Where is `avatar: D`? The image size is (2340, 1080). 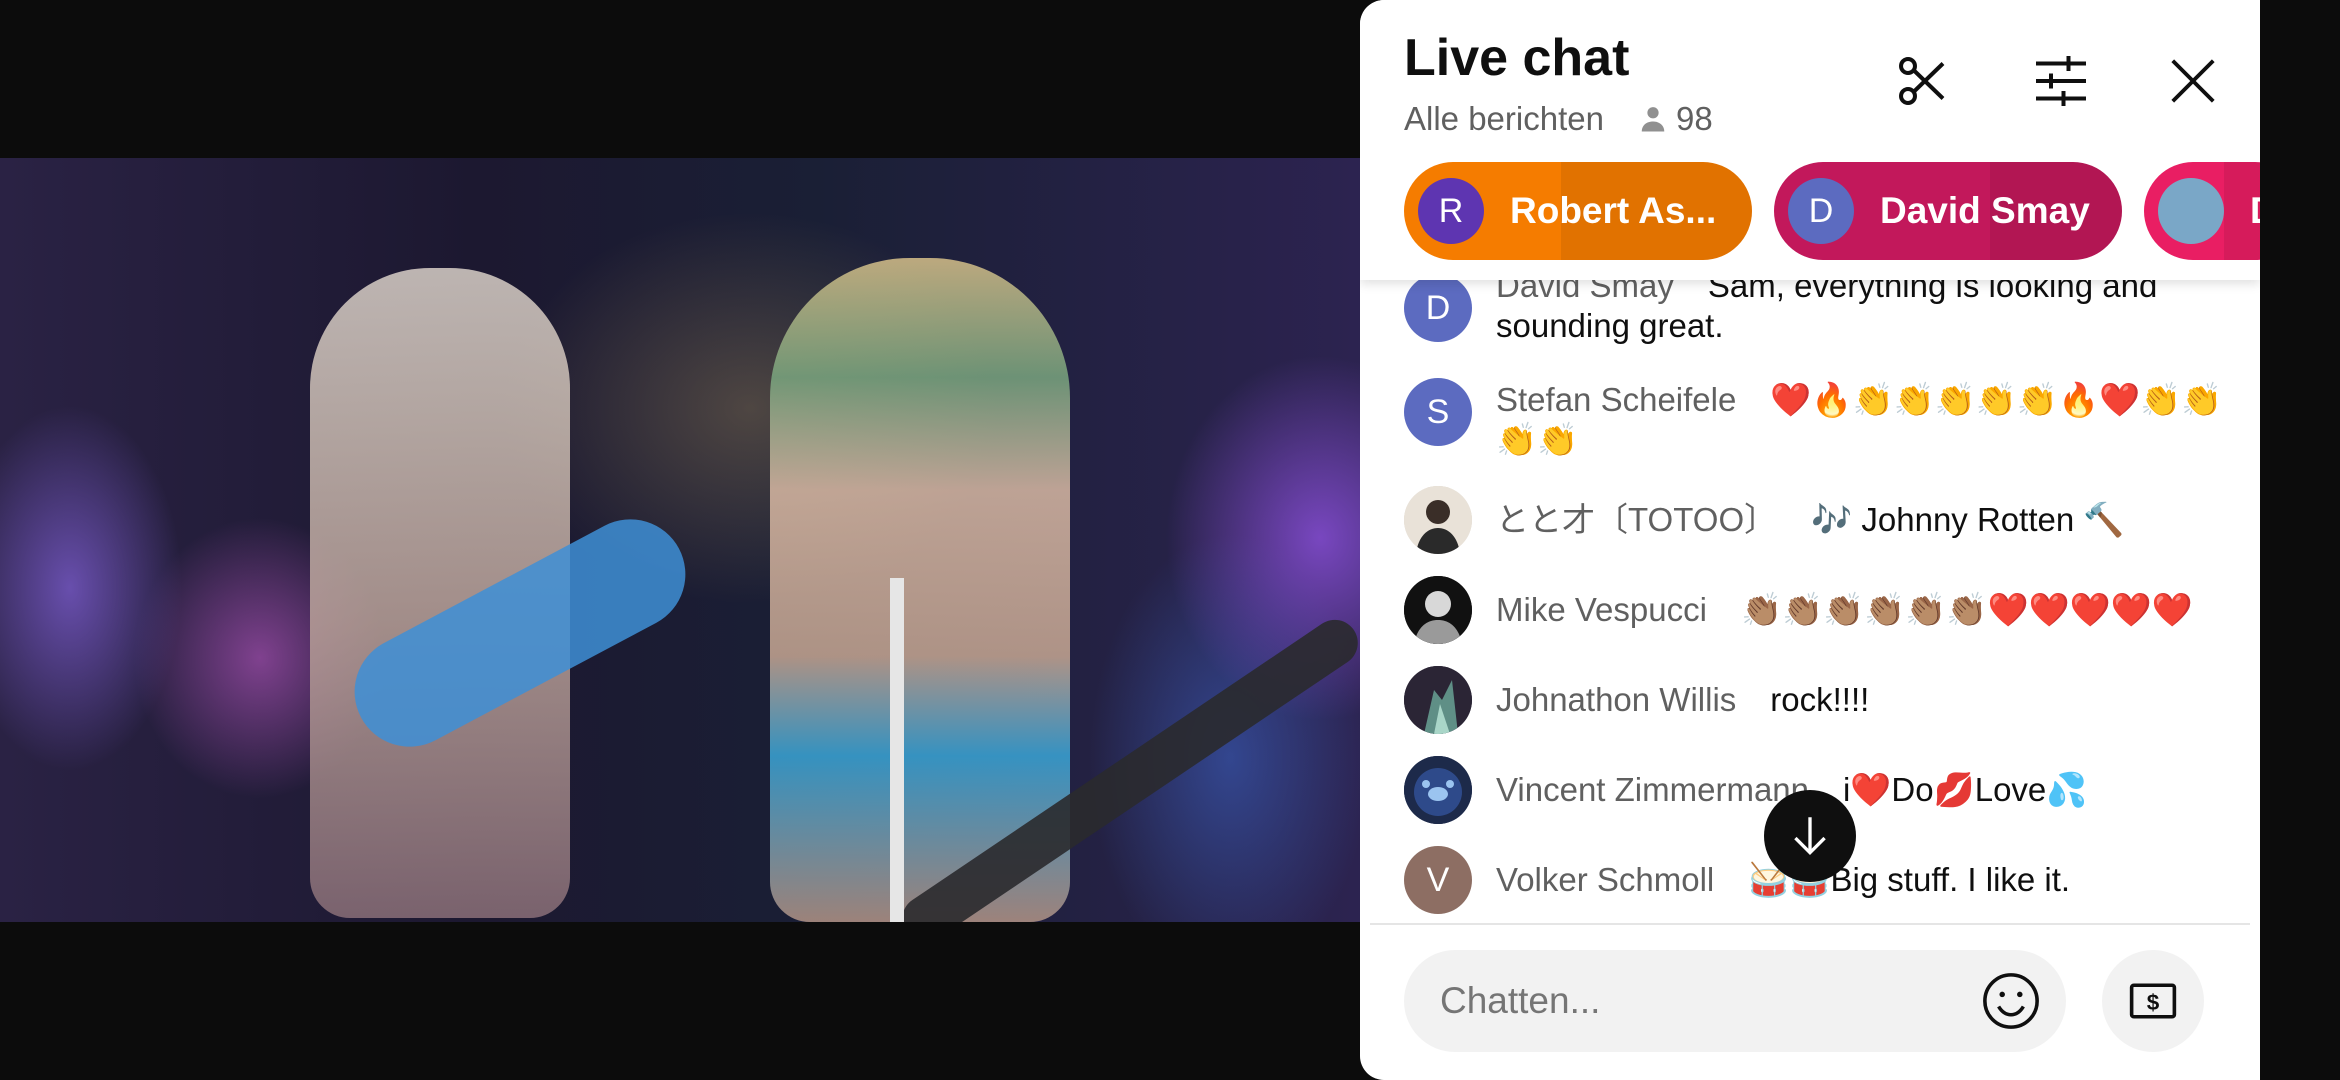
avatar: D is located at coordinates (1438, 308).